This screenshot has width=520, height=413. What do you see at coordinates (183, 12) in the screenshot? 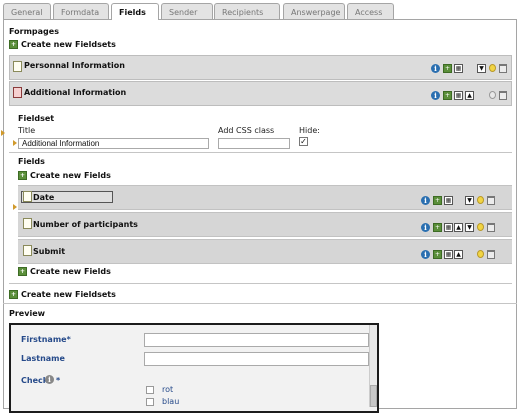
I see `tab-label: Sender` at bounding box center [183, 12].